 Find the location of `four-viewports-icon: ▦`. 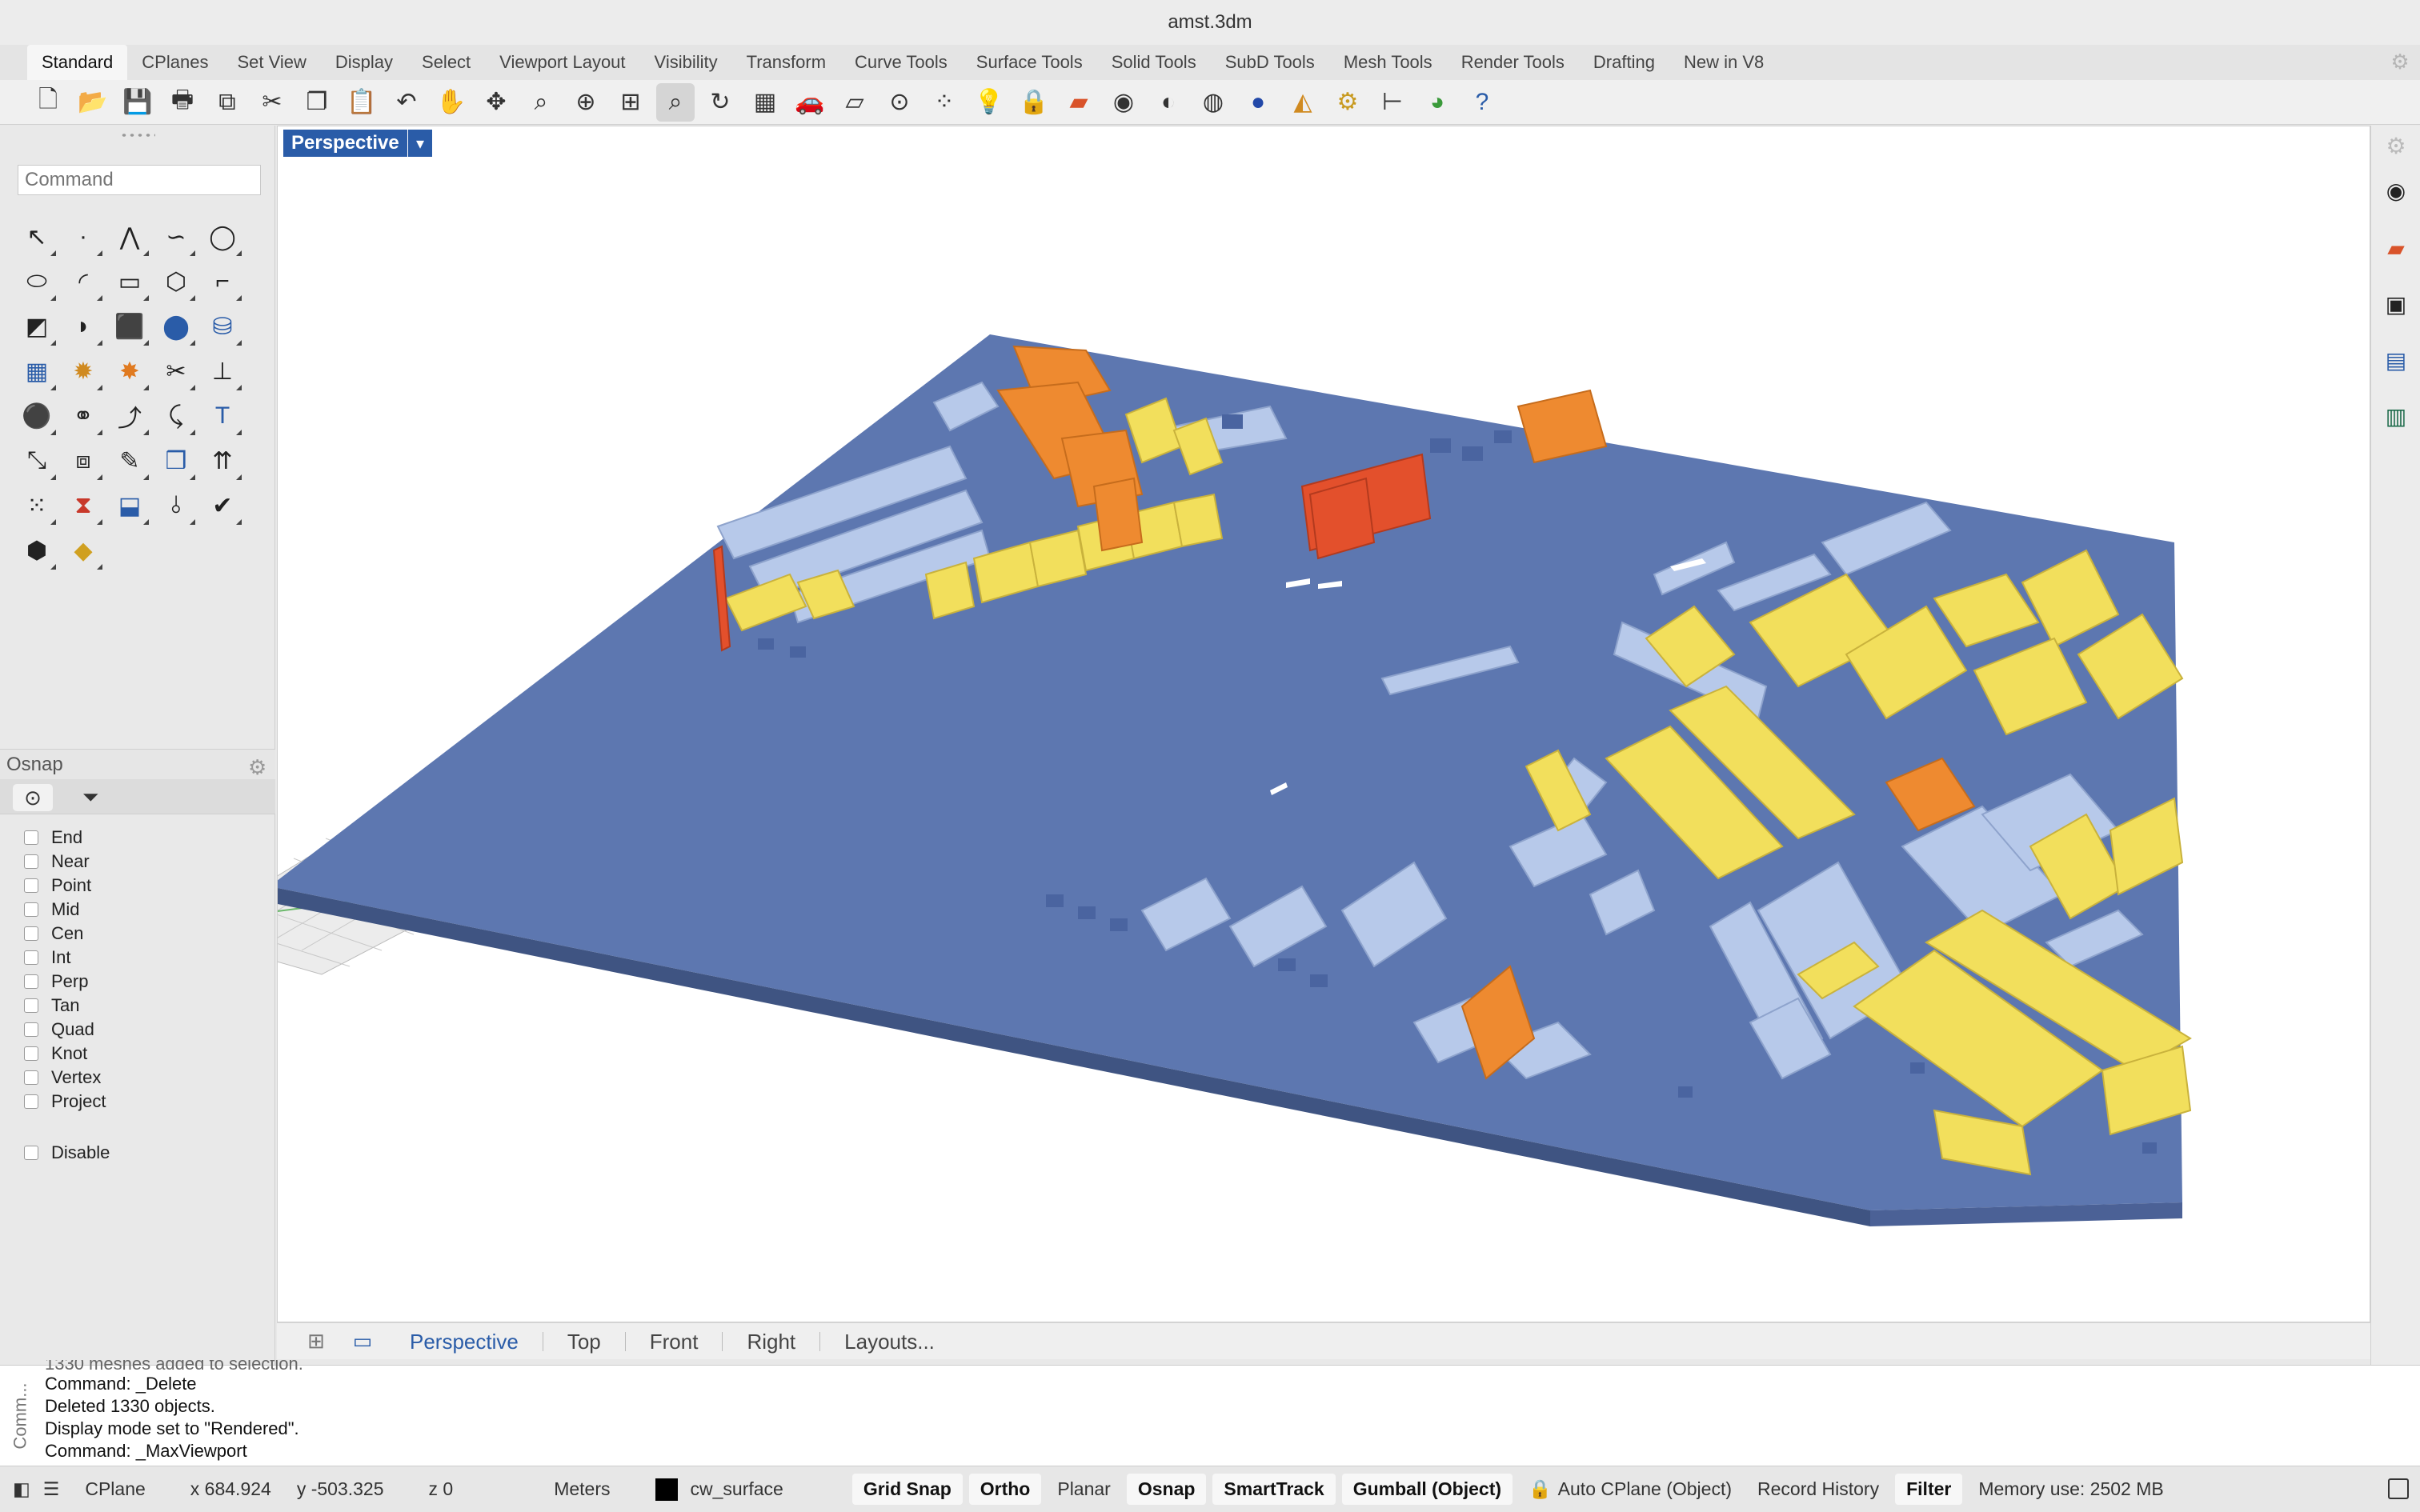

four-viewports-icon: ▦ is located at coordinates (765, 102).